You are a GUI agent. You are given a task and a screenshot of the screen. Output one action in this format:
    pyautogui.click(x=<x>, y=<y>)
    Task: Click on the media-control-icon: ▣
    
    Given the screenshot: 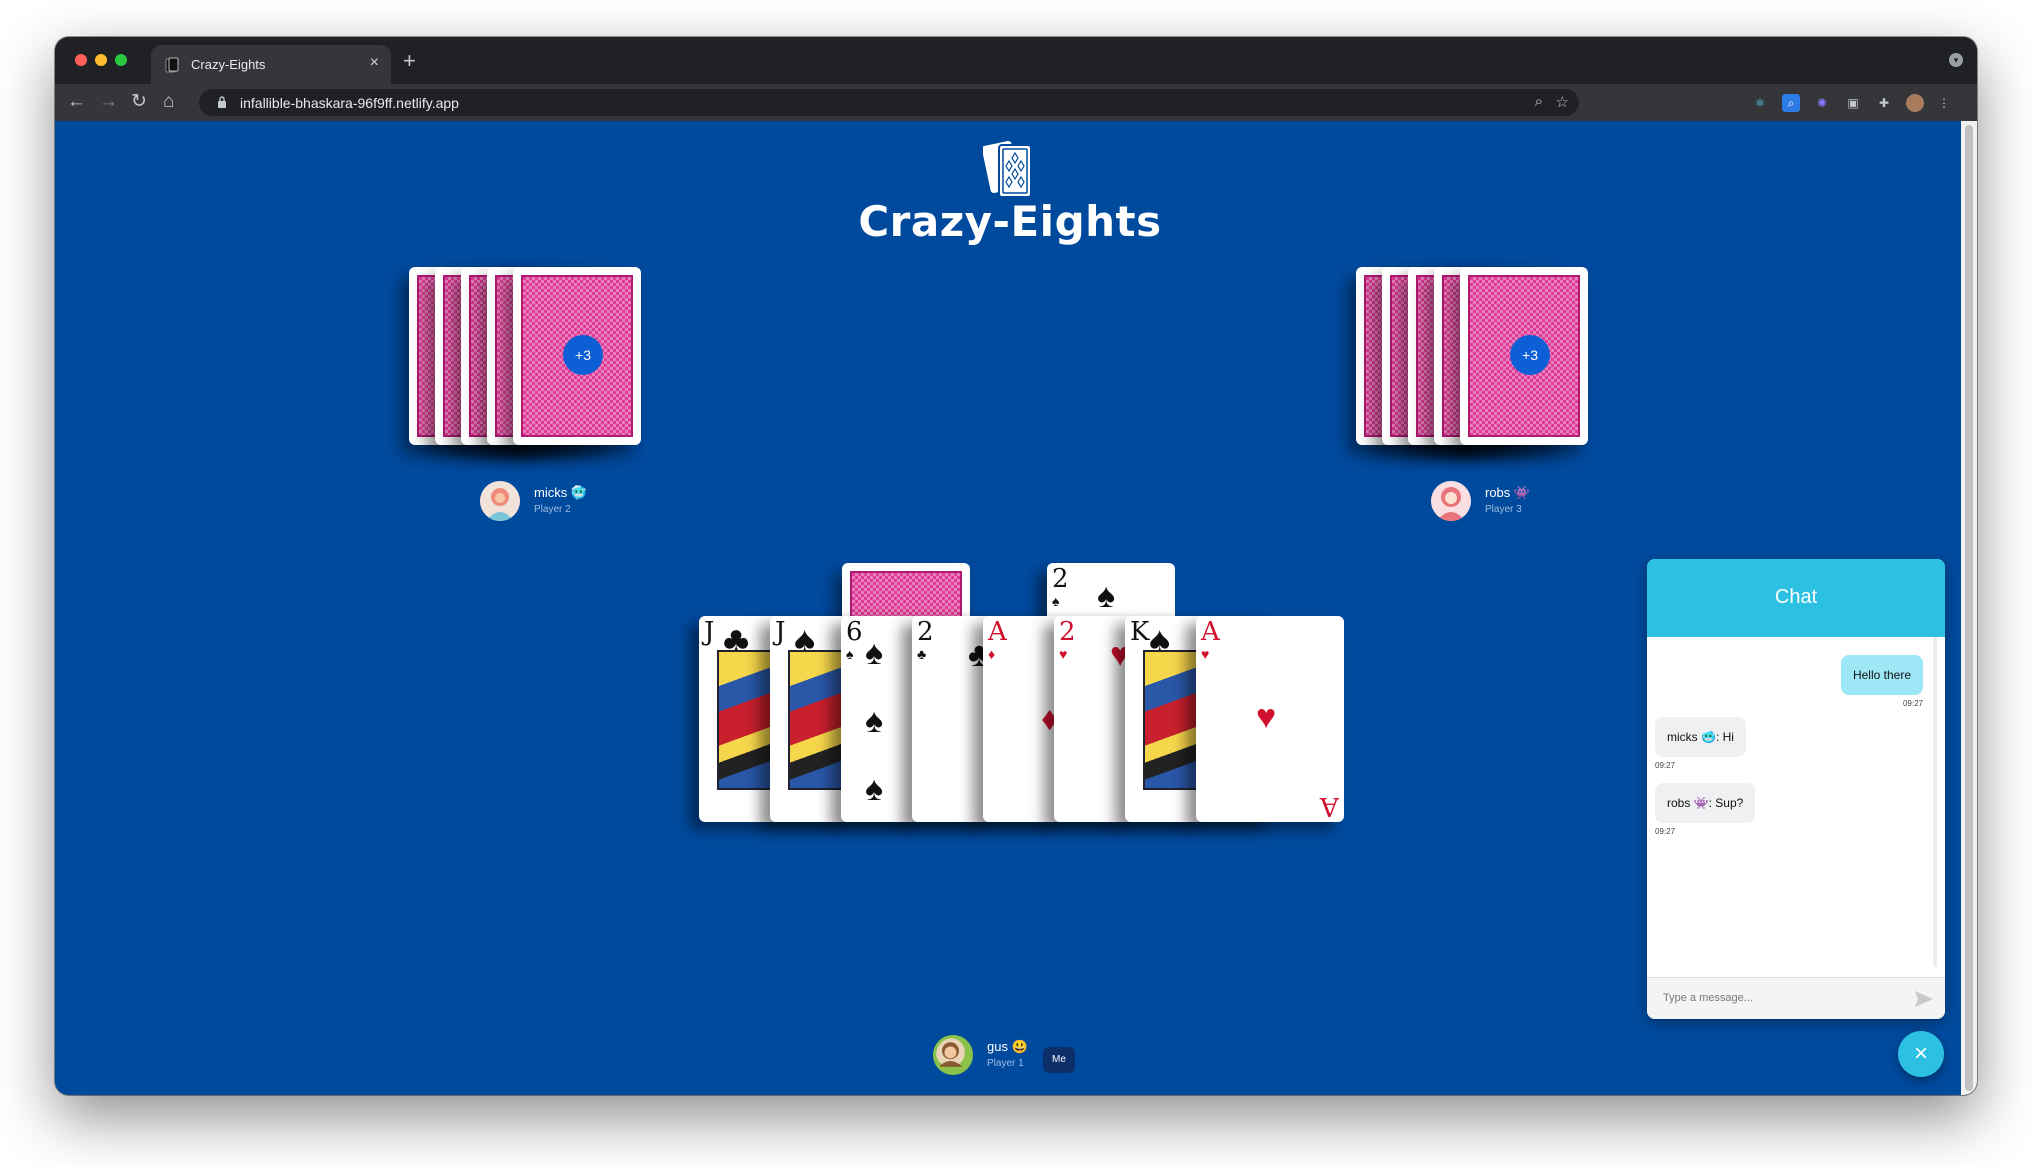 What is the action you would take?
    pyautogui.click(x=1853, y=103)
    